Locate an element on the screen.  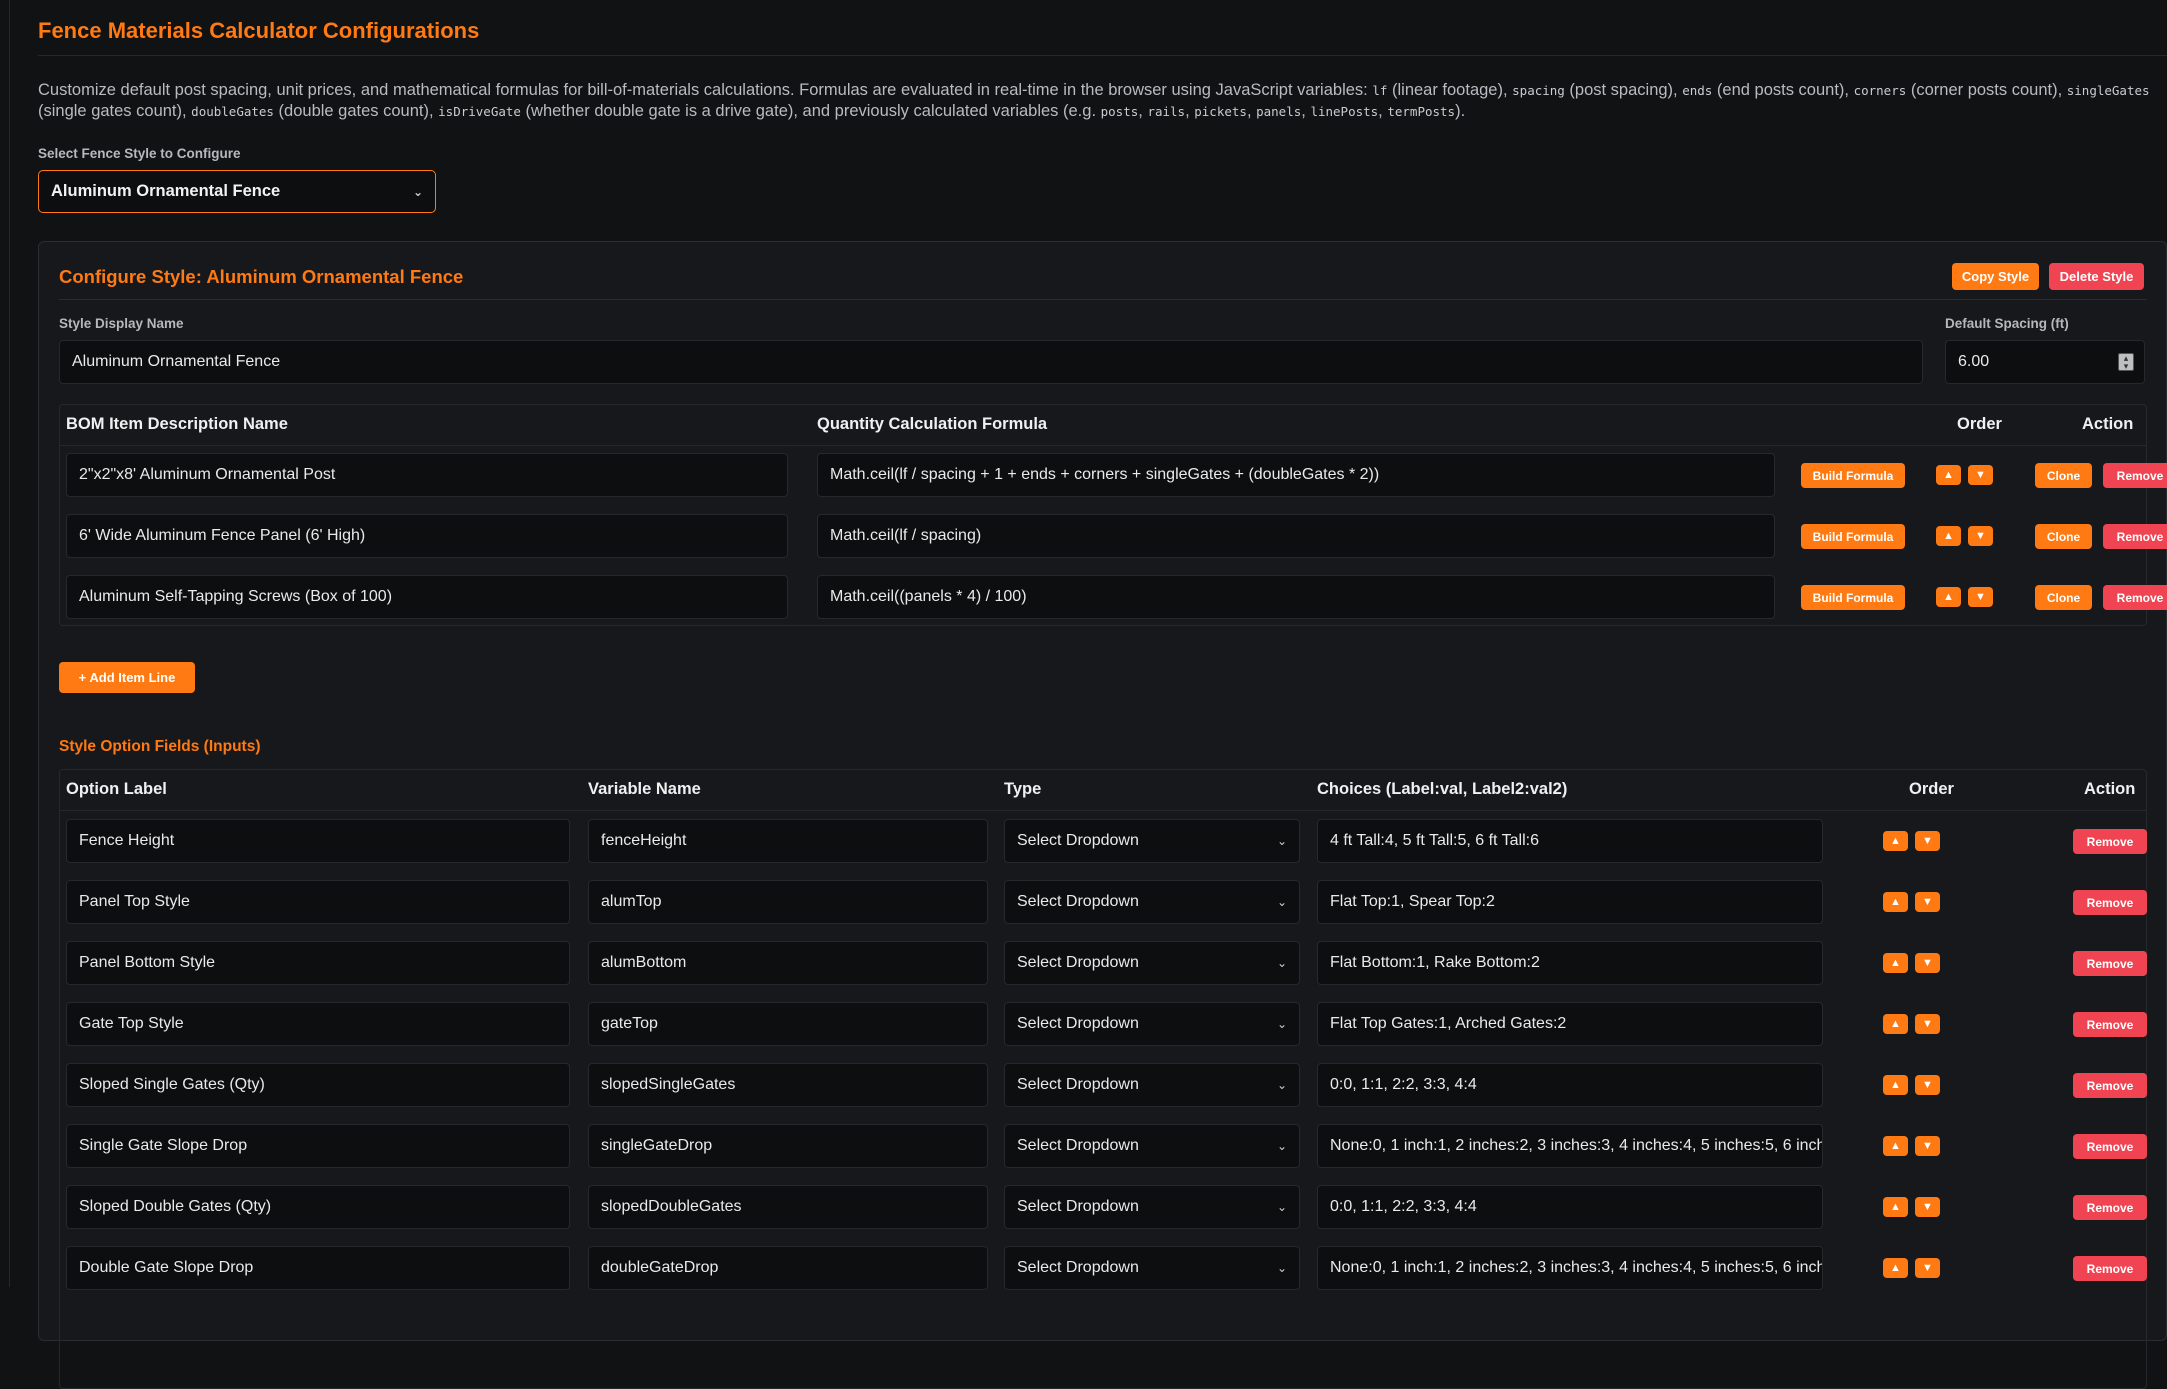
add-item-line-button: + Add Item Line is located at coordinates (127, 677).